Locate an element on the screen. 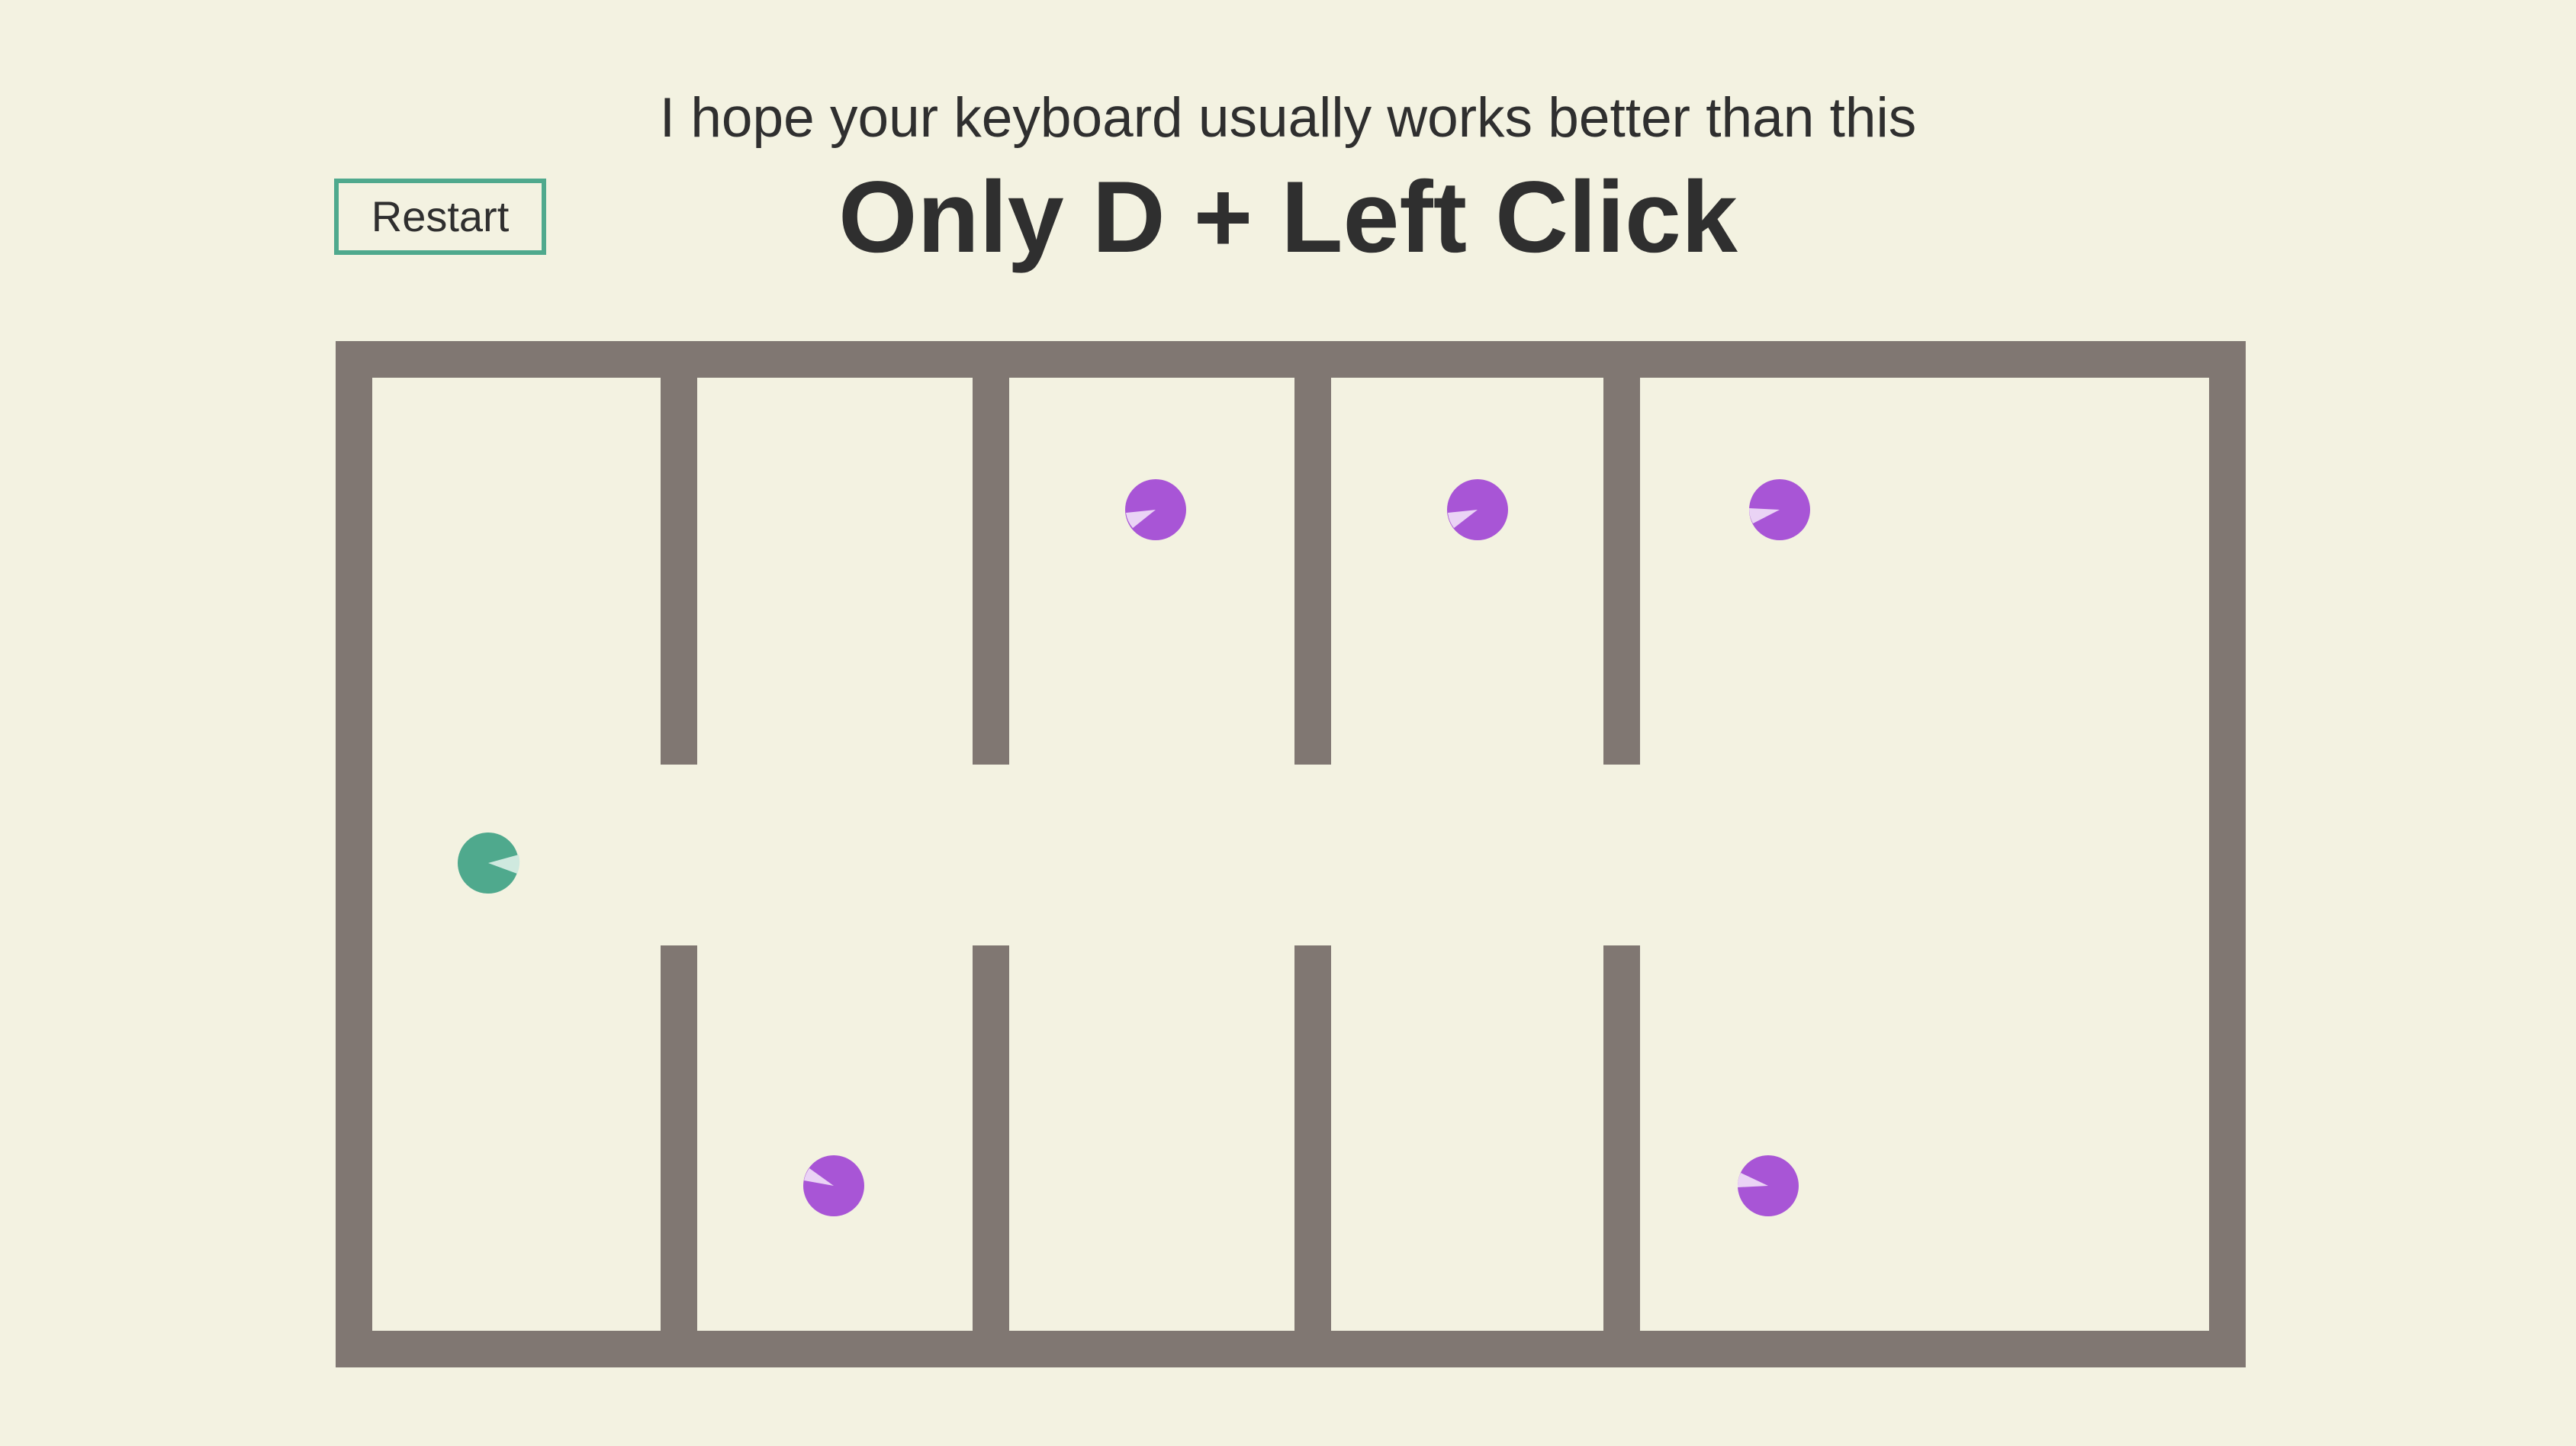  wall-right is located at coordinates (2228, 854).